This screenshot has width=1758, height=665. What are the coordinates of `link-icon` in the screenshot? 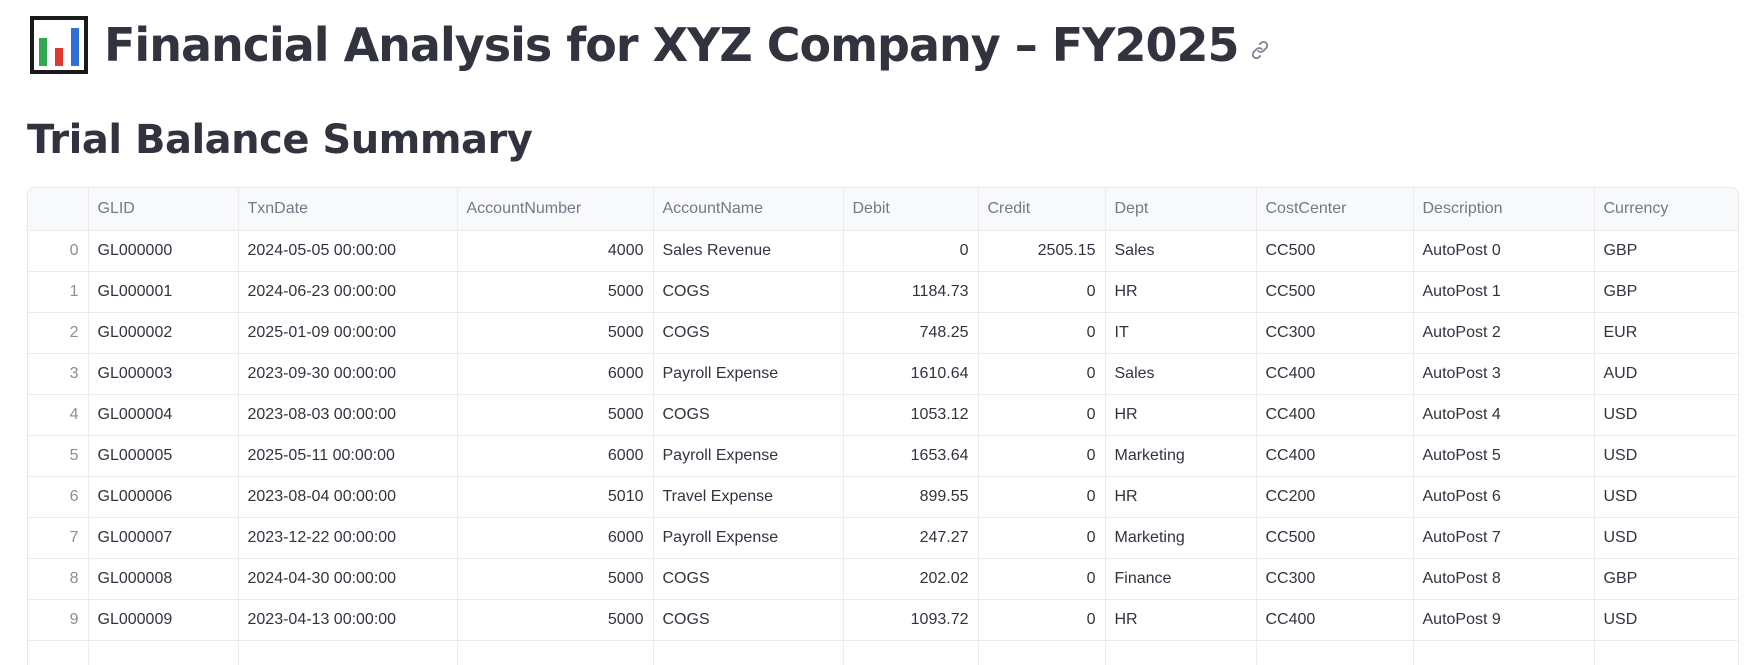 It's located at (1260, 50).